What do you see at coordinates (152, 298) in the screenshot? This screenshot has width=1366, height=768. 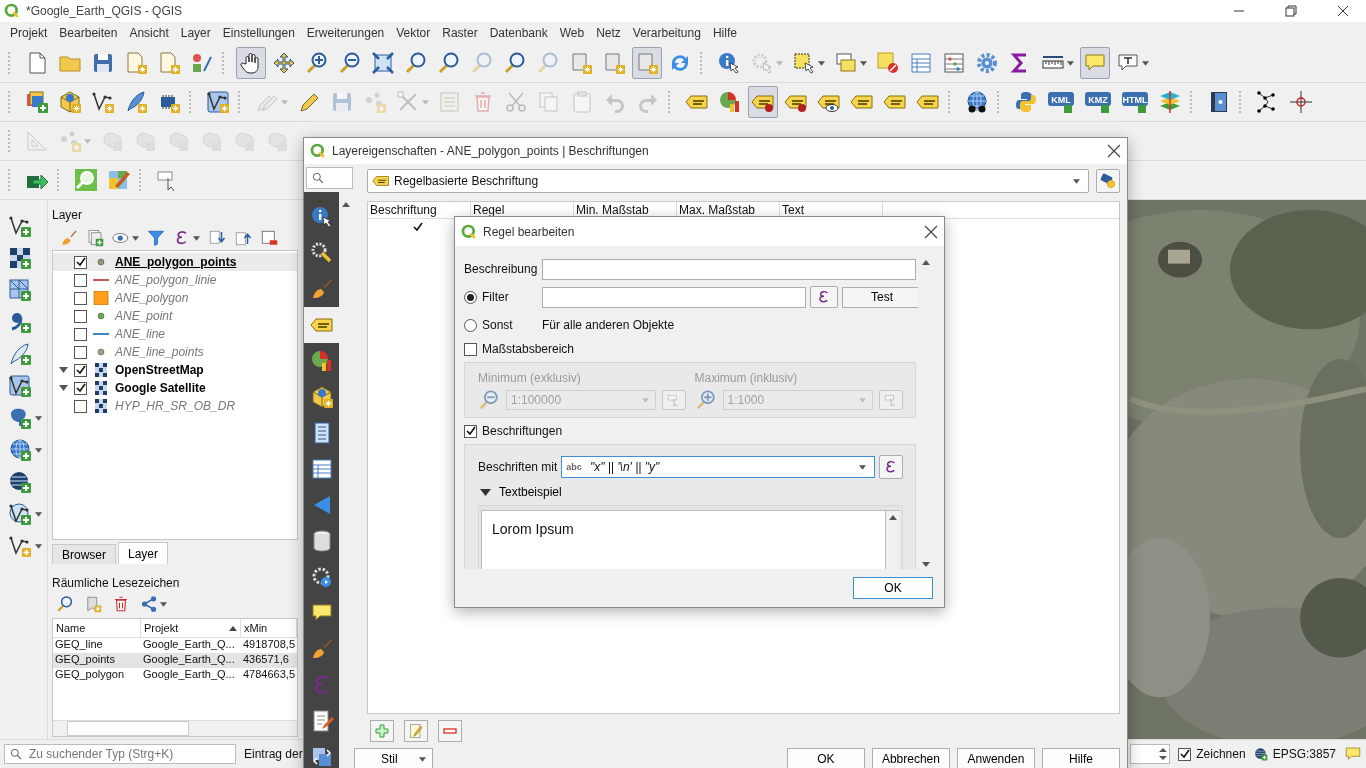 I see `layer-name: ANE_polygon` at bounding box center [152, 298].